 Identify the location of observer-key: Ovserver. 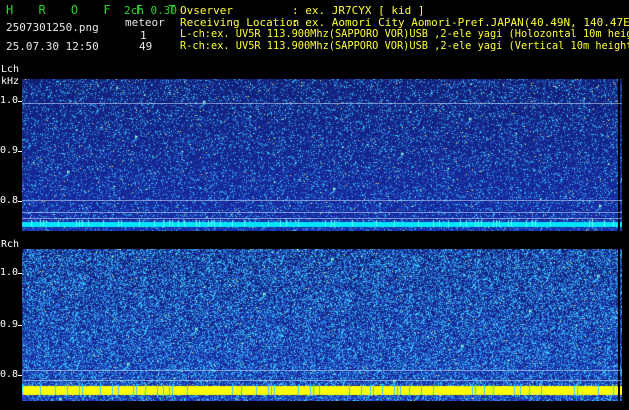
(206, 10).